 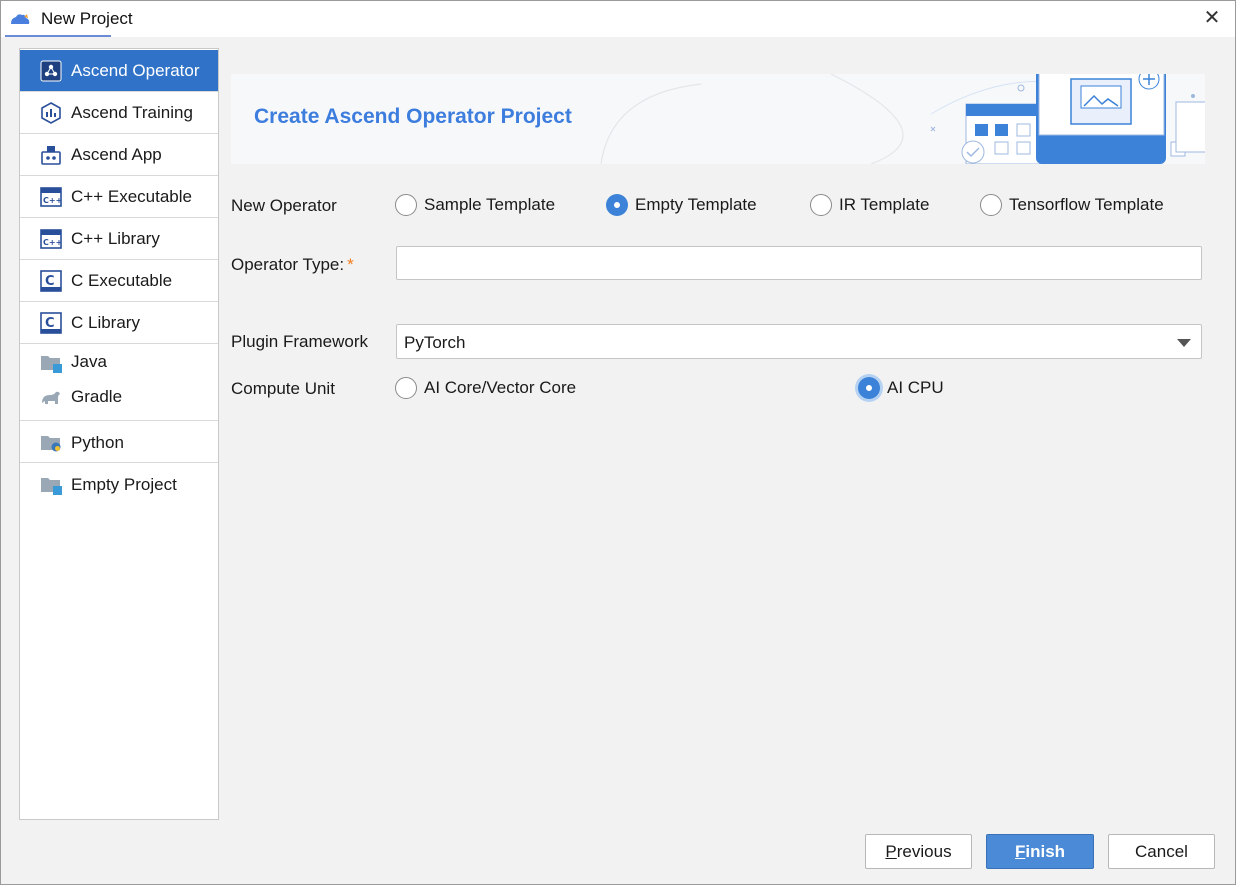 I want to click on java-folder-icon, so click(x=51, y=364).